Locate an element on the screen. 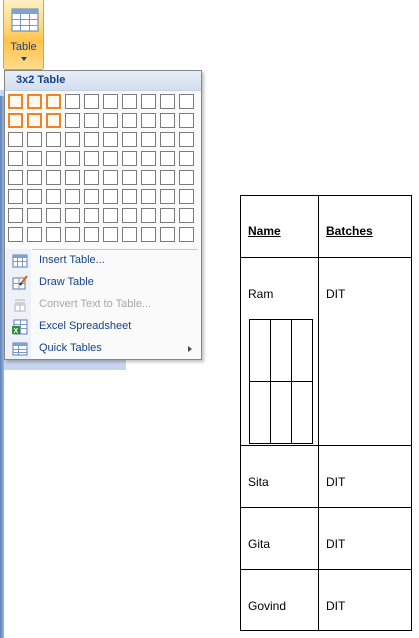 This screenshot has height=638, width=419. header-batches: Batches is located at coordinates (349, 231).